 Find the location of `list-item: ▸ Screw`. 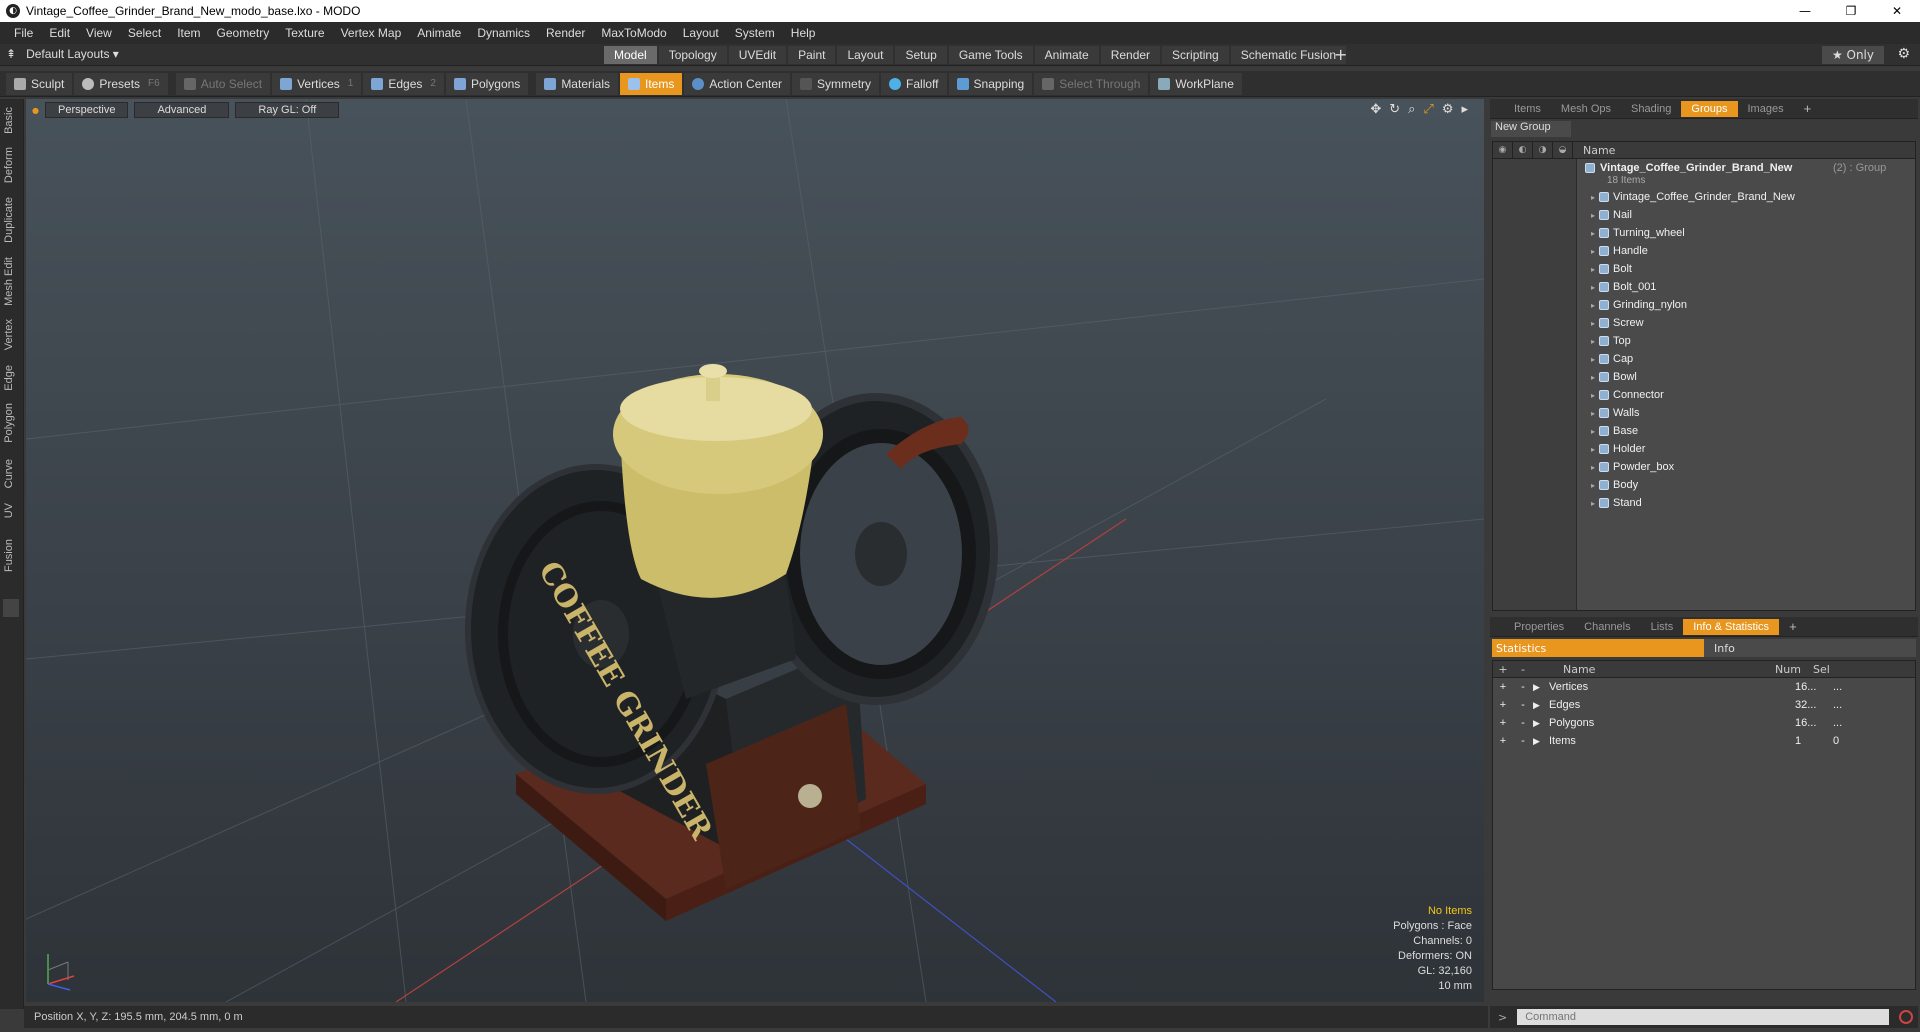

list-item: ▸ Screw is located at coordinates (1704, 323).